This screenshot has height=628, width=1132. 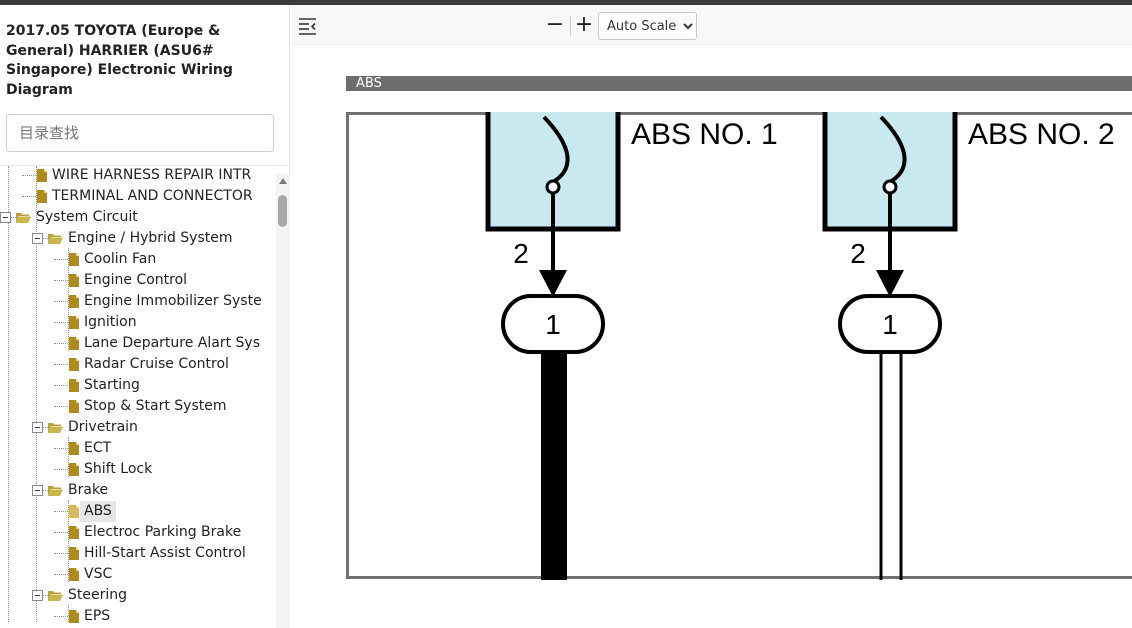 I want to click on tree-item: System Circuit, so click(x=140, y=217).